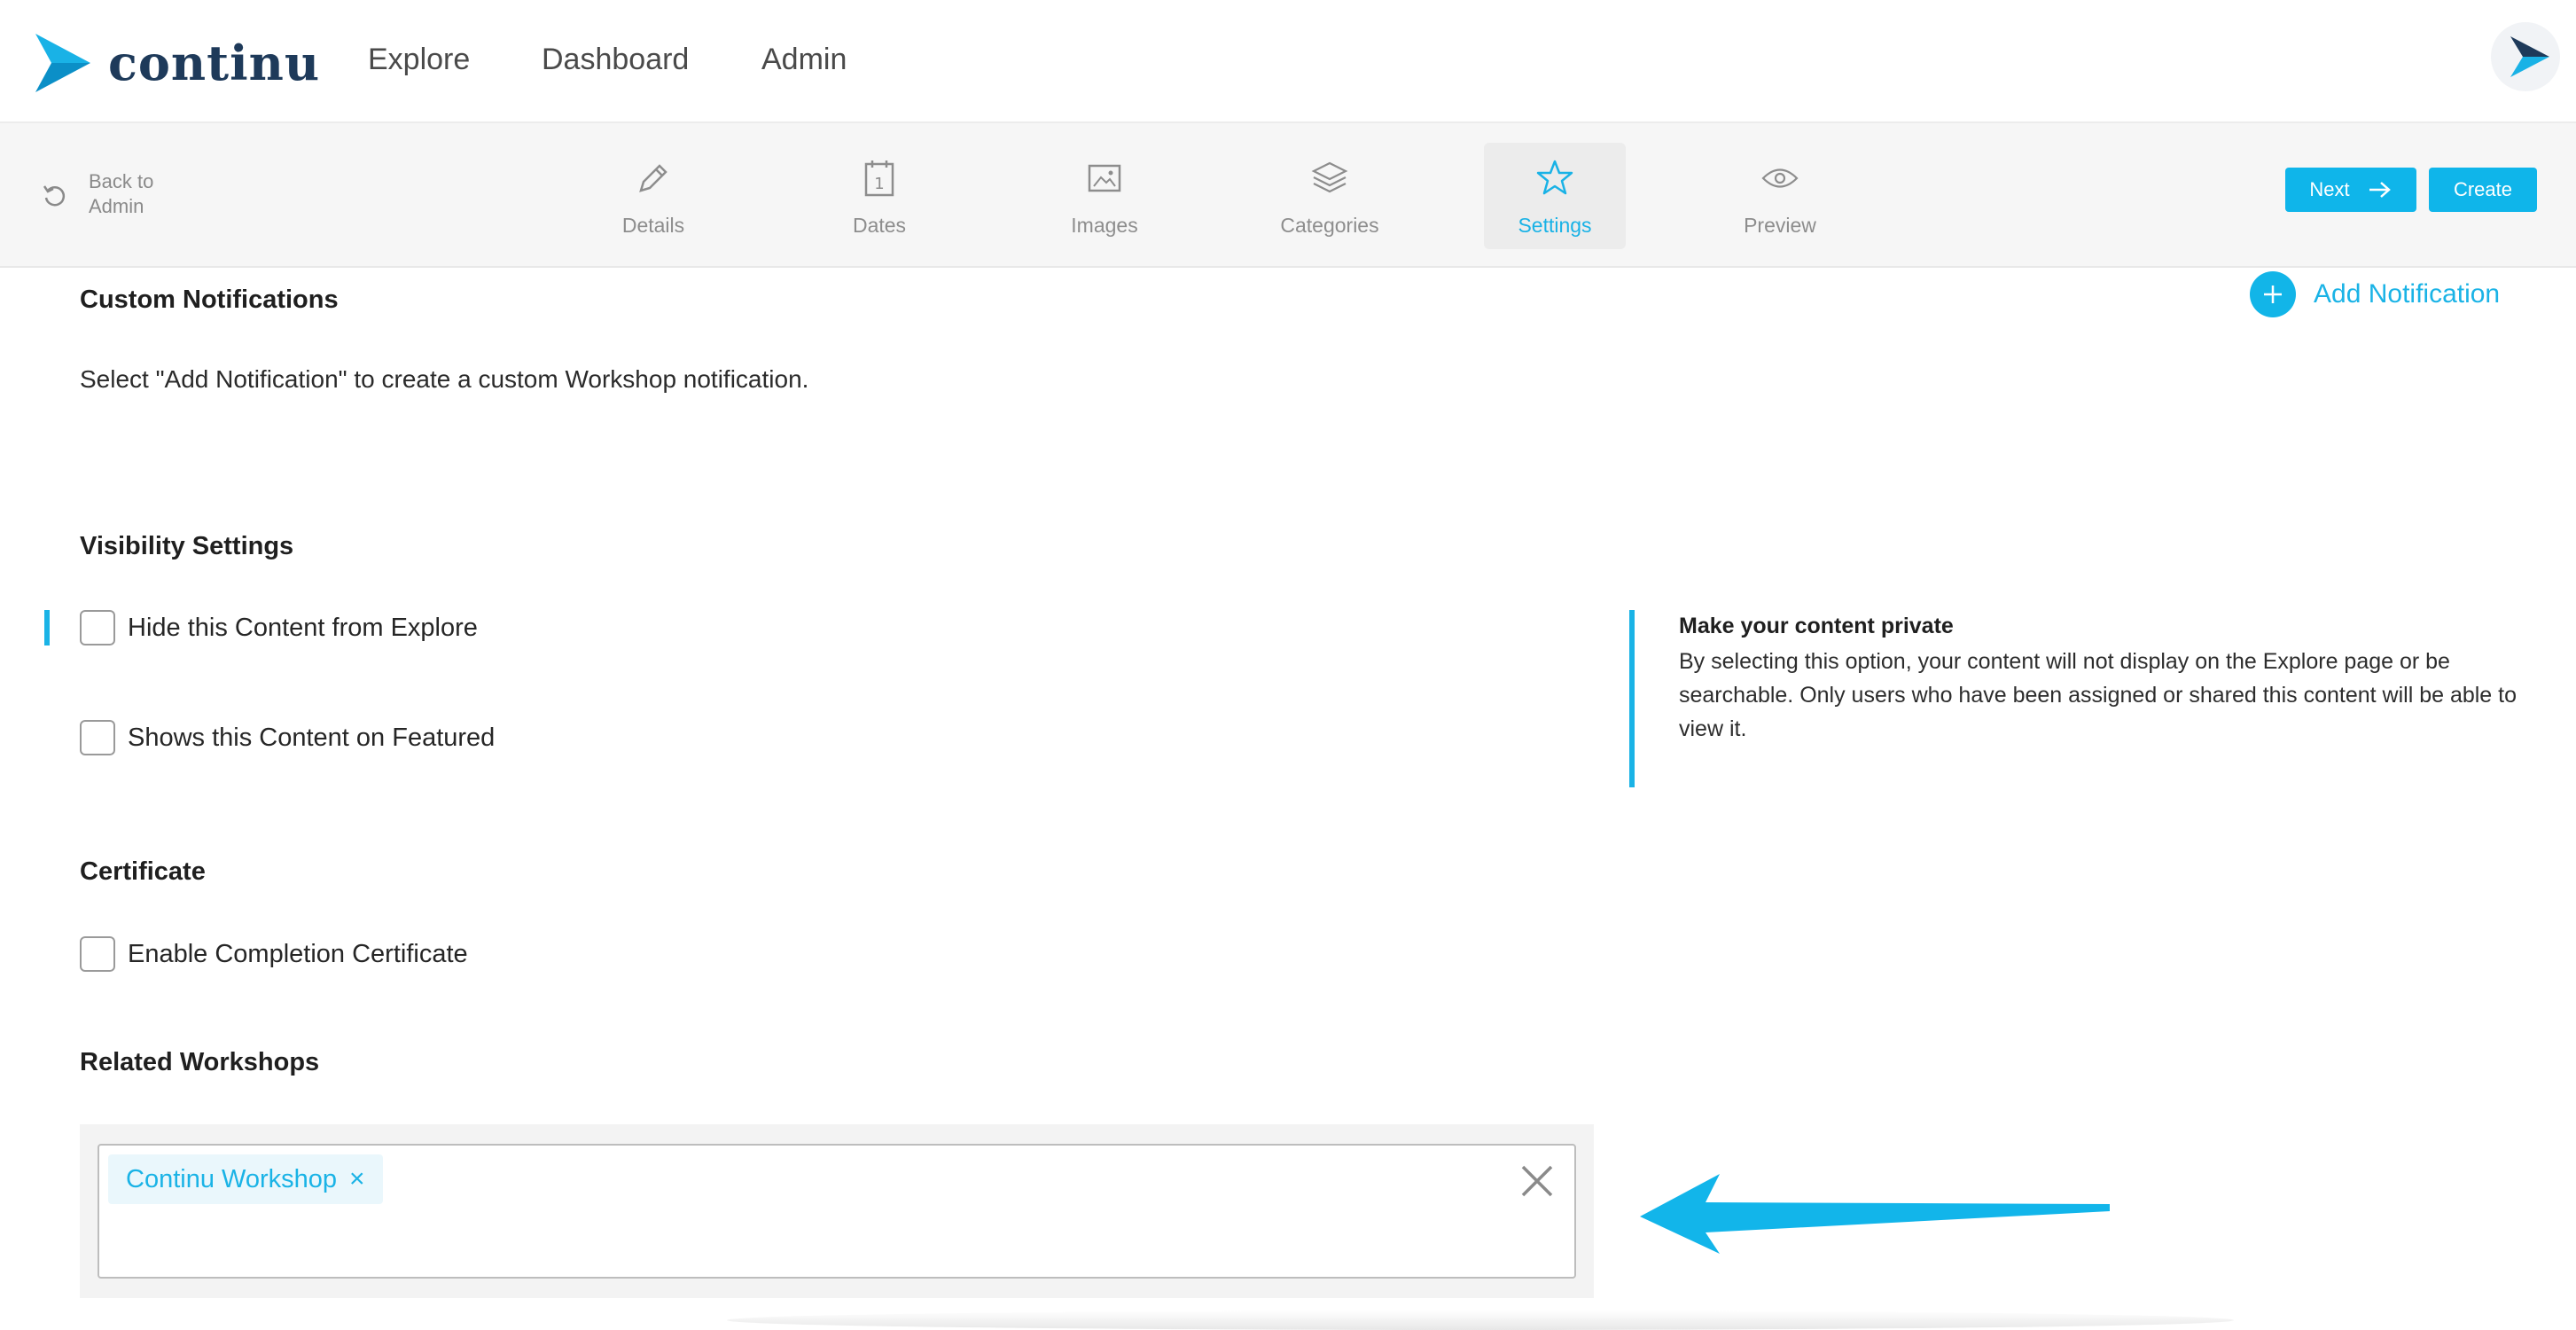  Describe the element at coordinates (879, 226) in the screenshot. I see `step-dates-label: Dates` at that location.